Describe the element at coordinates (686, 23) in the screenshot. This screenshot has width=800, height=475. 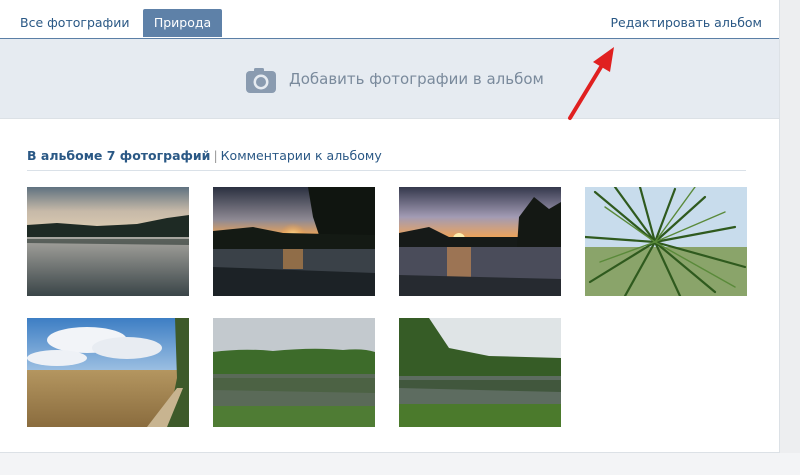
I see `edit-album-link: Редактировать альбом` at that location.